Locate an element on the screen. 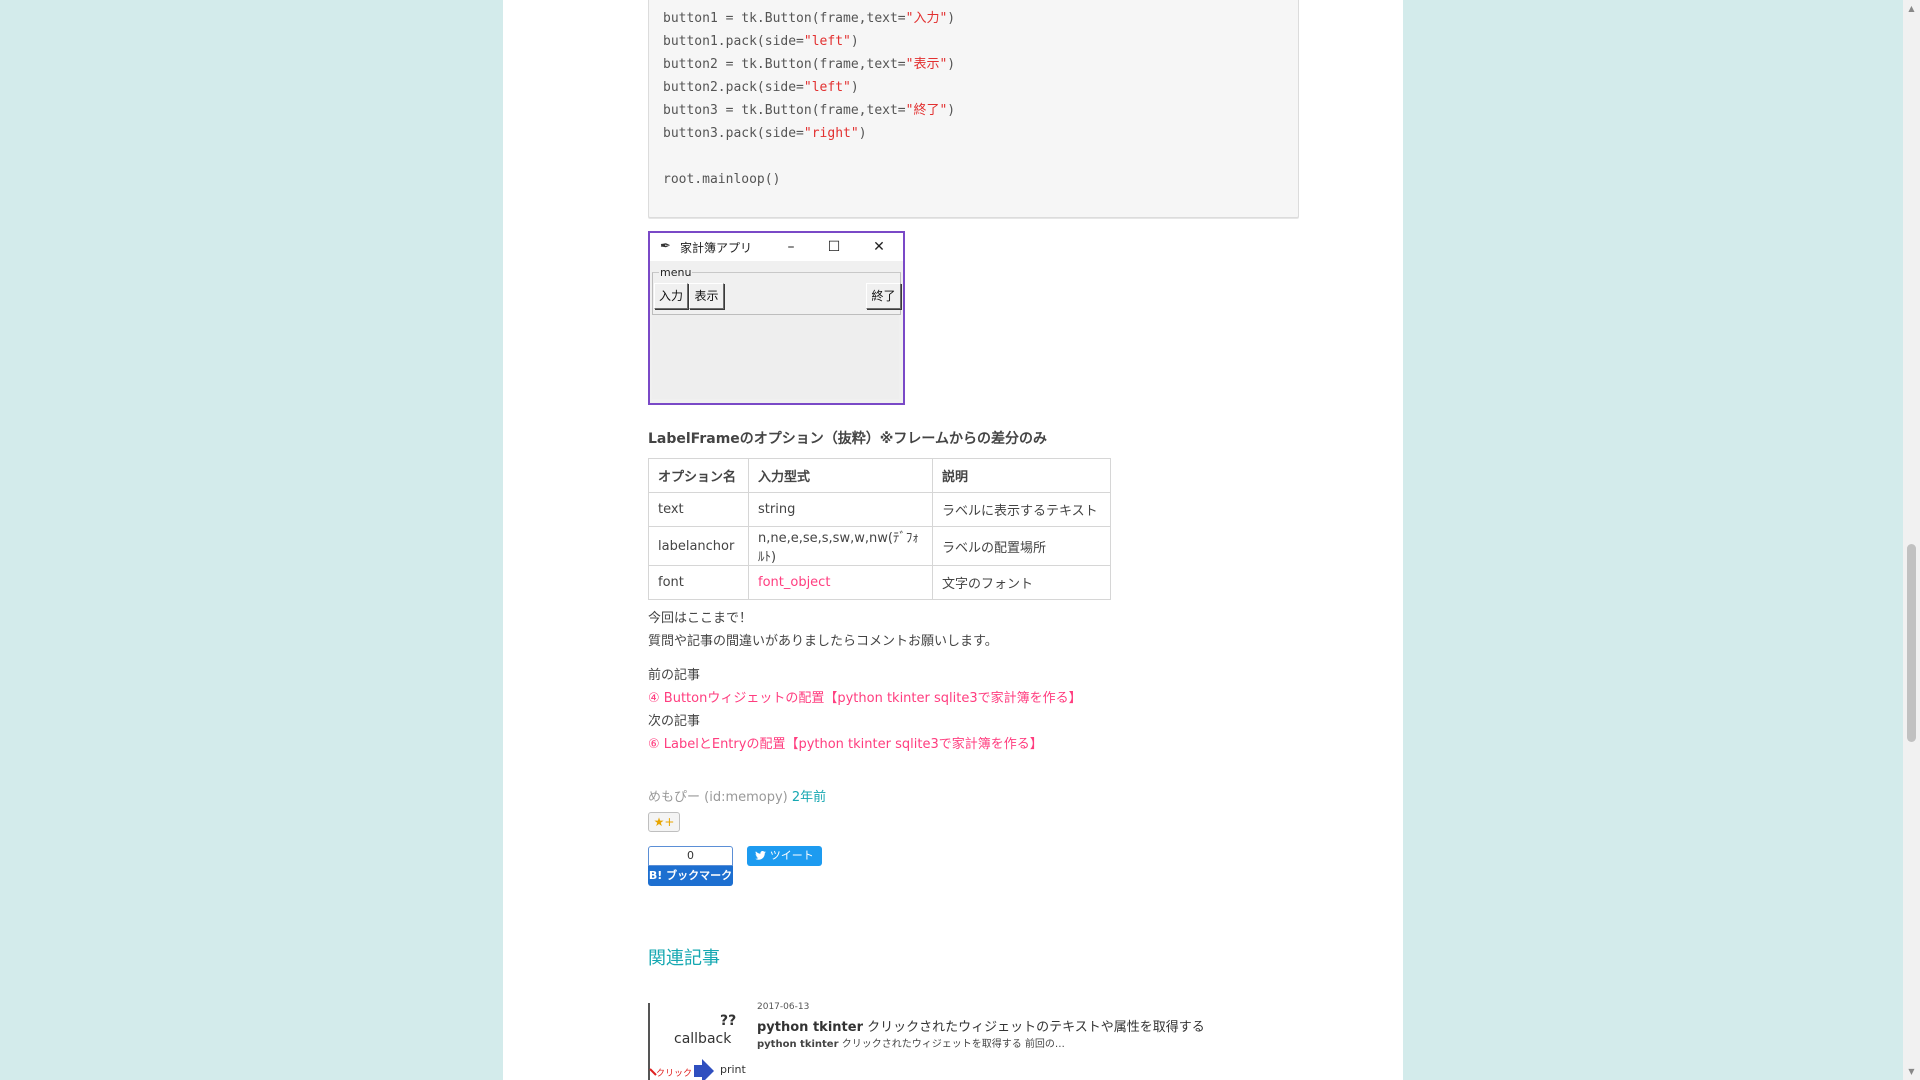 This screenshot has width=1920, height=1080. add-star-button: ★+ is located at coordinates (664, 822).